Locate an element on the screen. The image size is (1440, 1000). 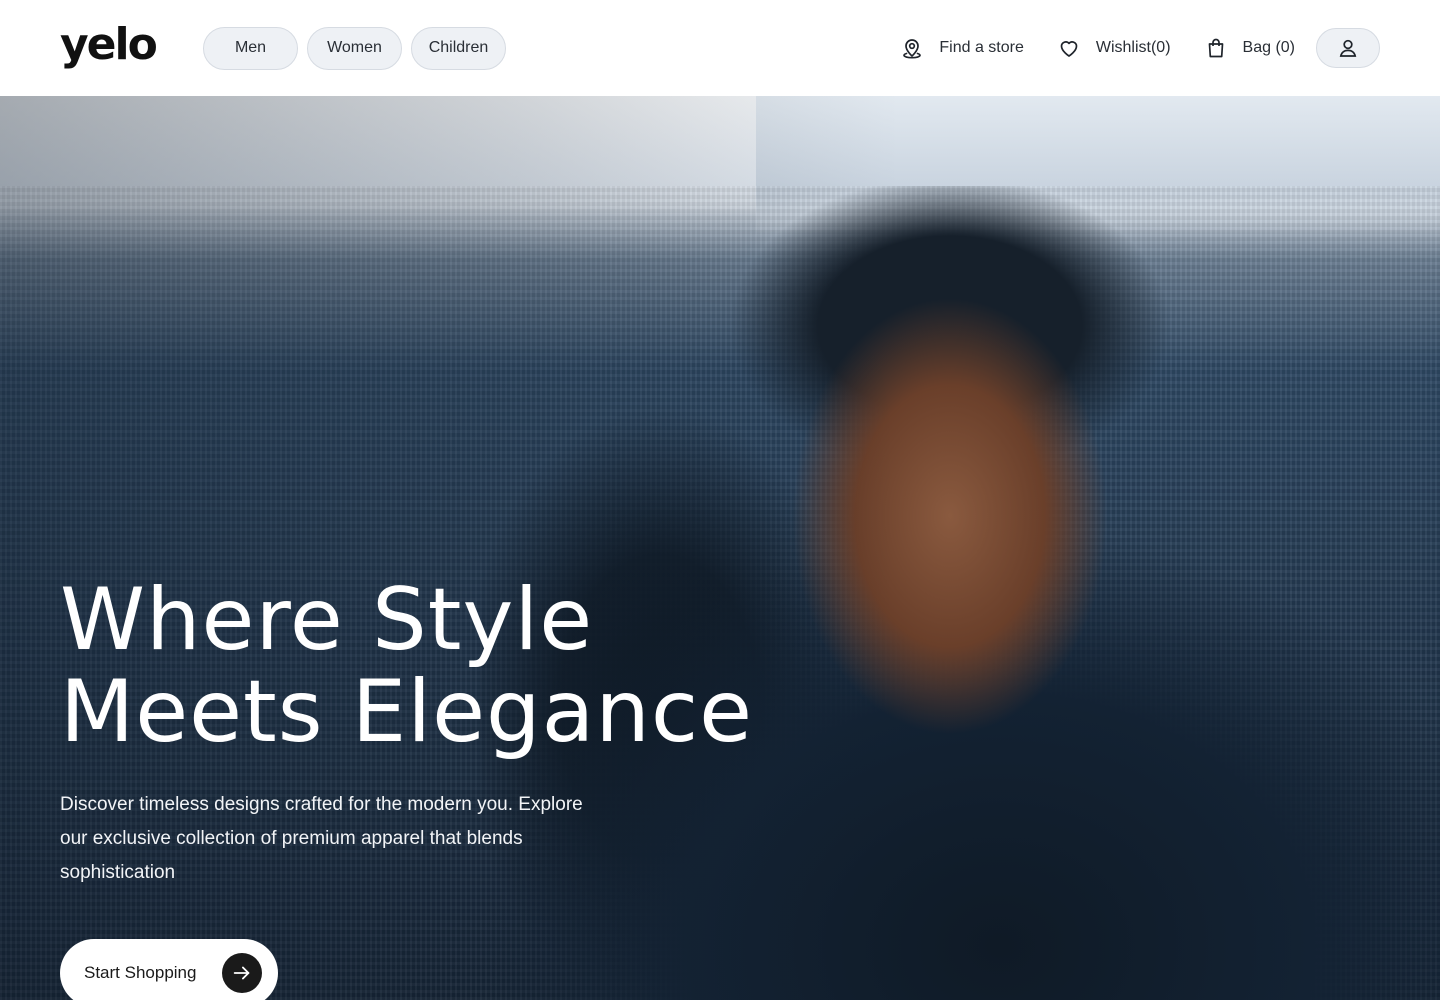
find-store-link: Find a store is located at coordinates (961, 48).